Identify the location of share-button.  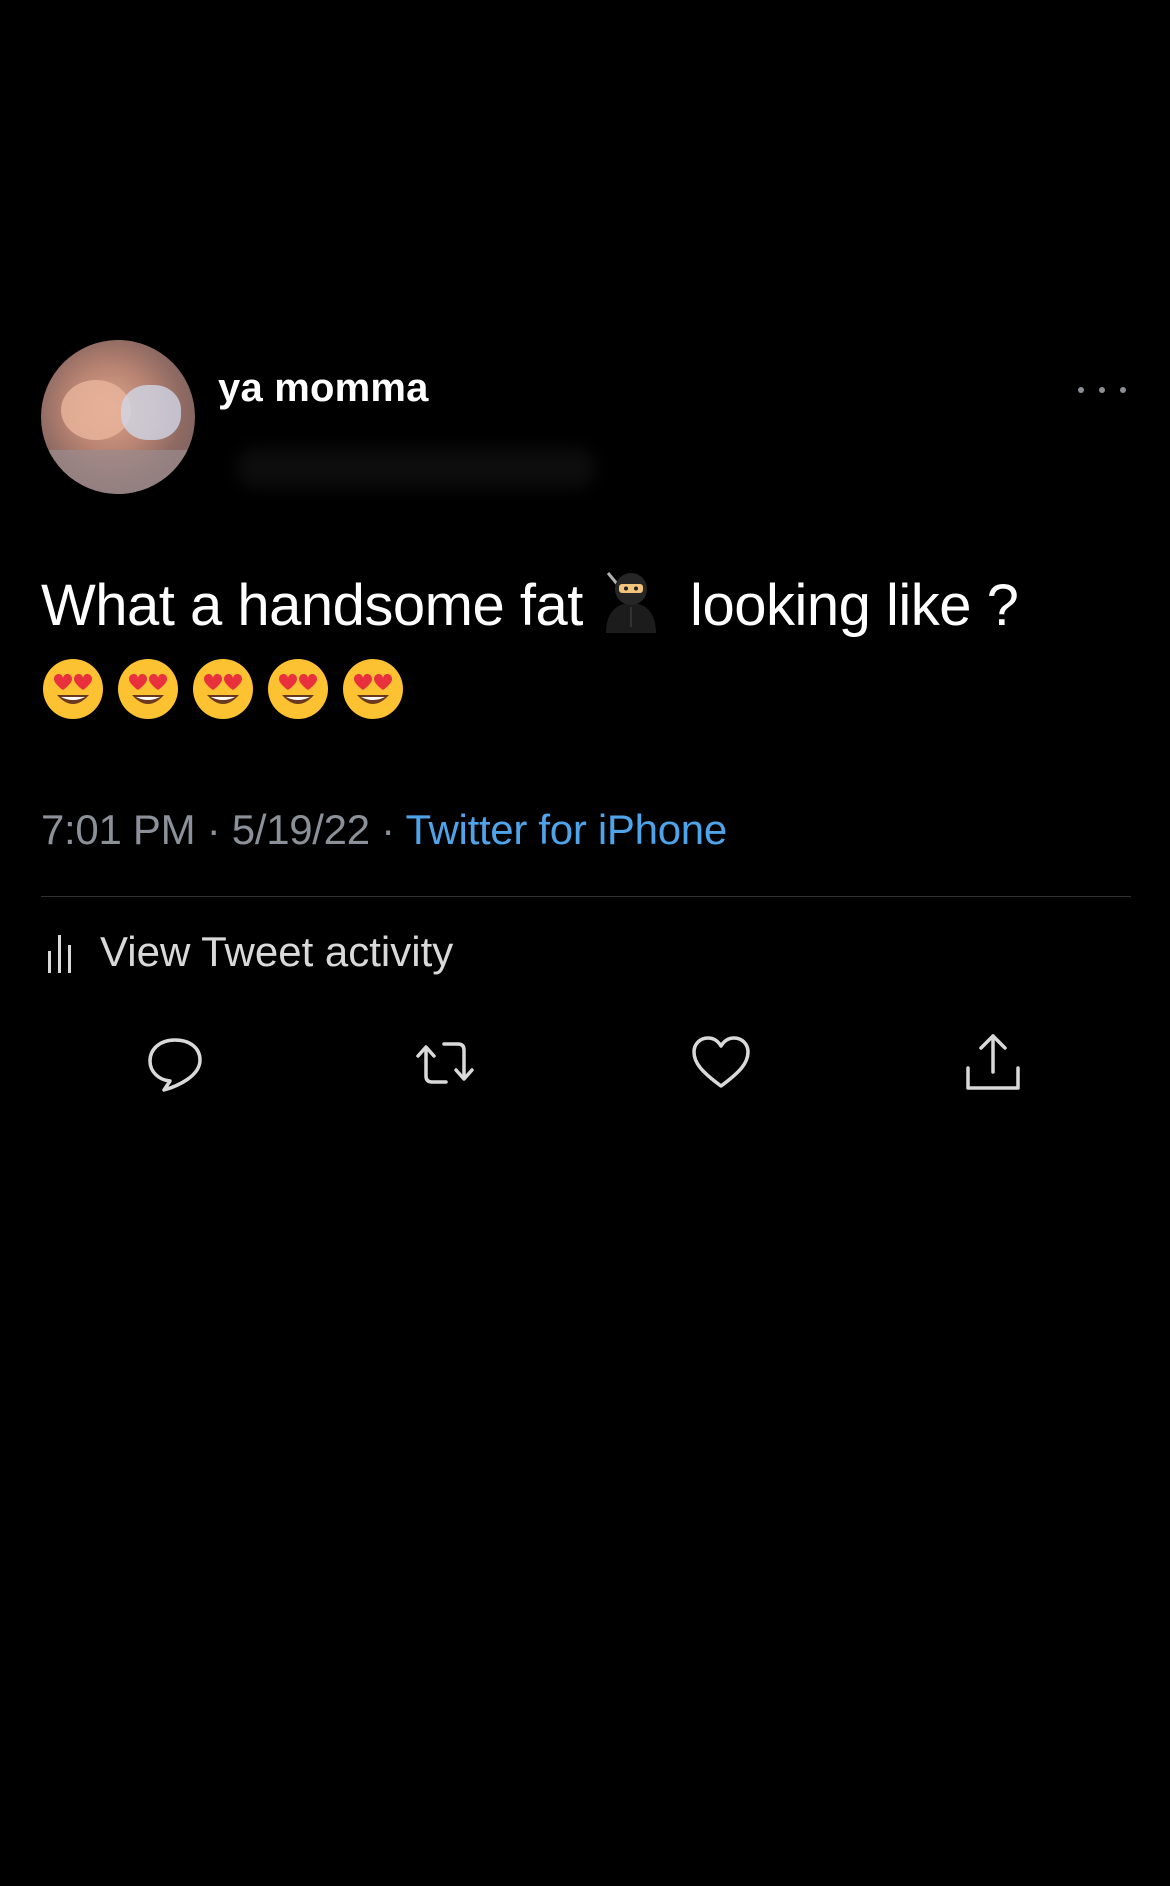
(993, 1063).